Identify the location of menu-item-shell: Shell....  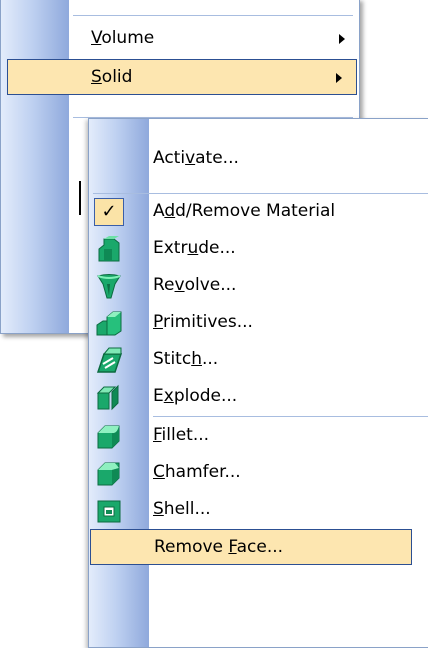
(258, 510).